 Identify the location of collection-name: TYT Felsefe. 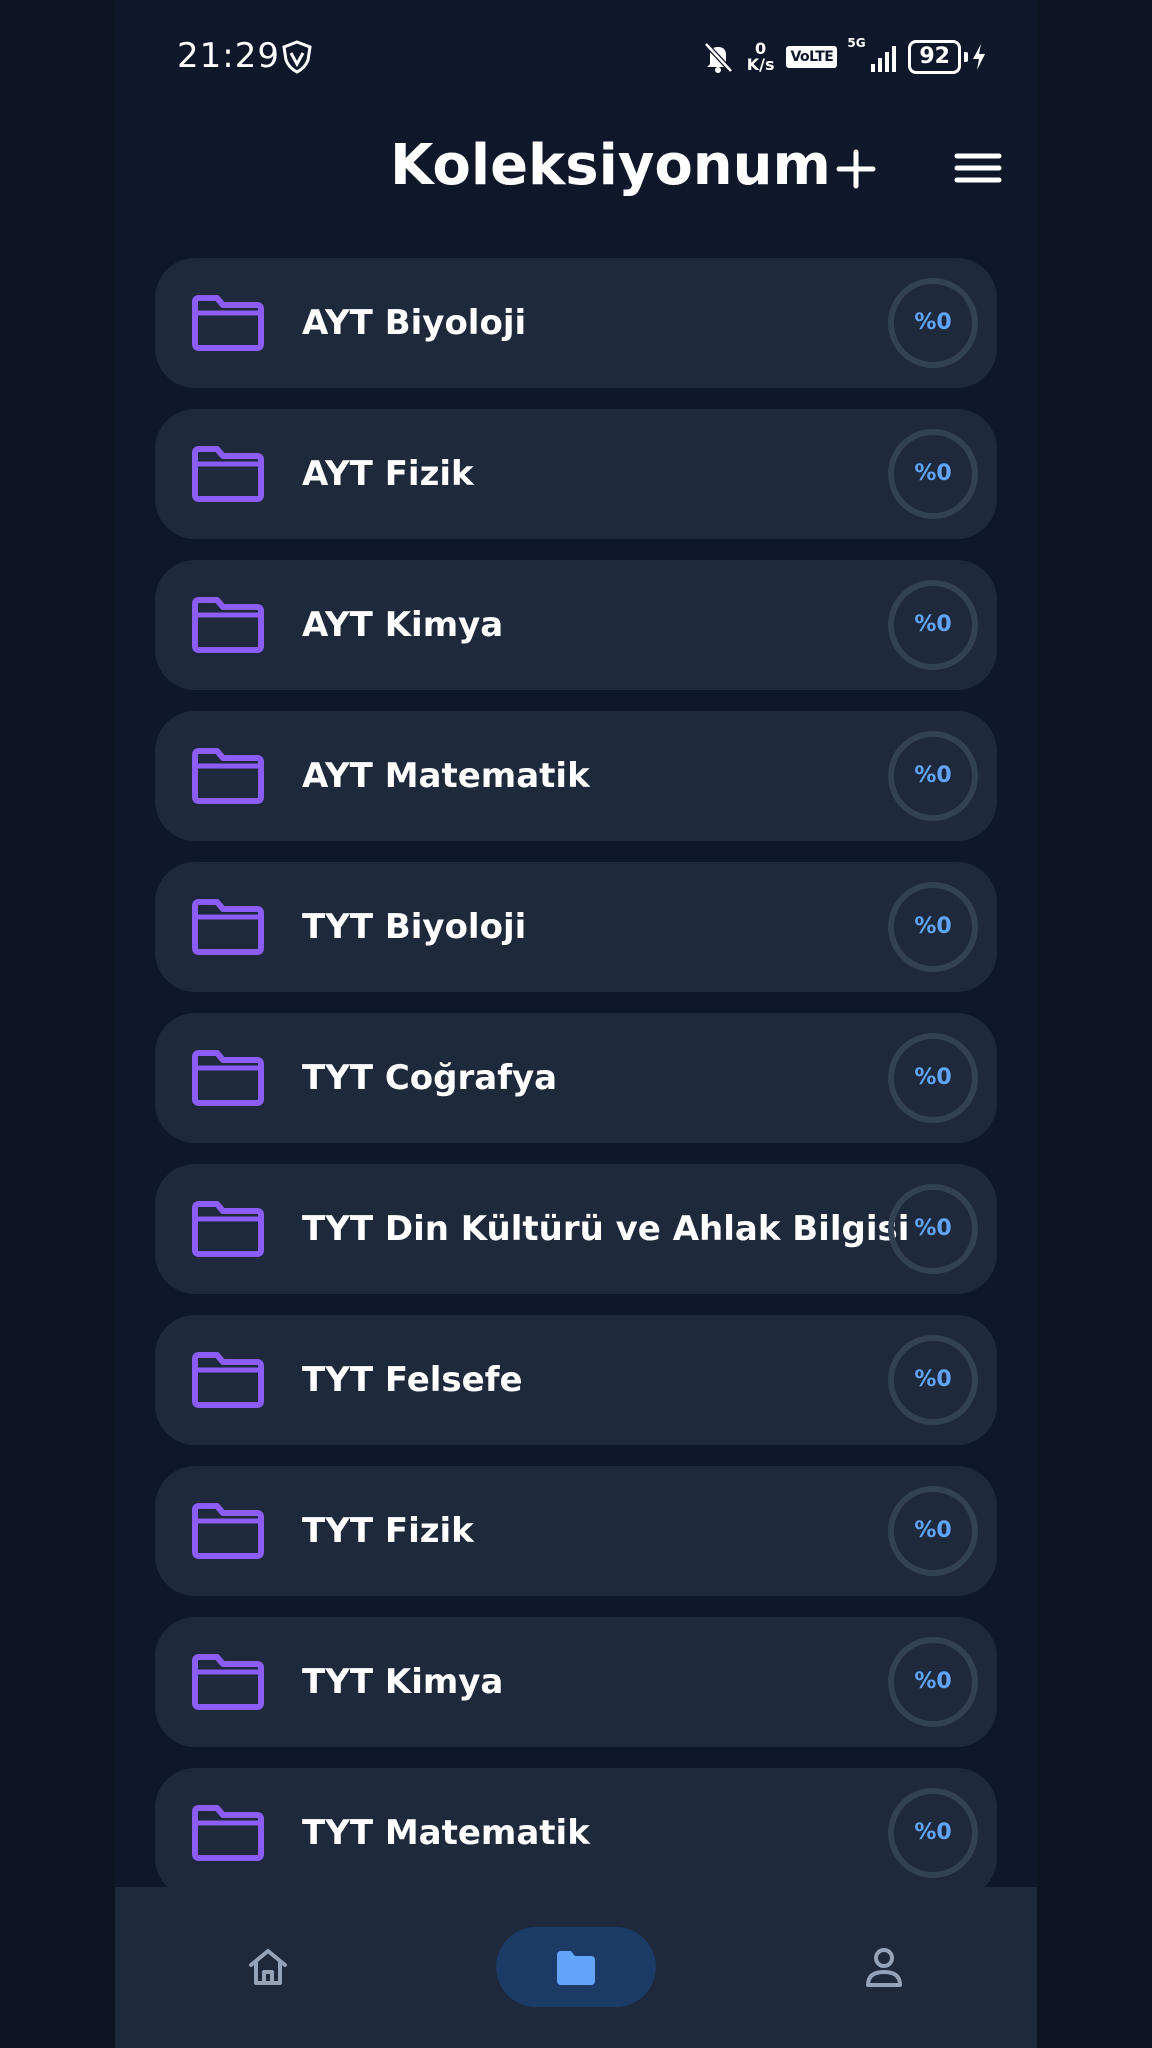
(412, 1380).